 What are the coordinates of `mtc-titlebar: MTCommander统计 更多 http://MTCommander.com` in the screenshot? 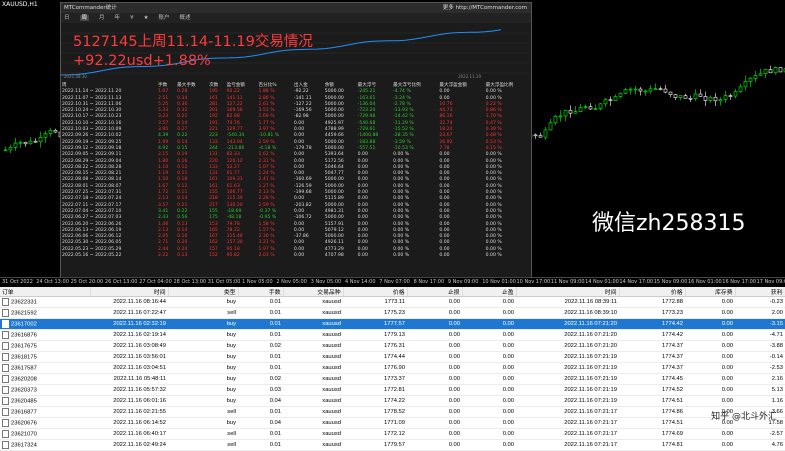 It's located at (296, 8).